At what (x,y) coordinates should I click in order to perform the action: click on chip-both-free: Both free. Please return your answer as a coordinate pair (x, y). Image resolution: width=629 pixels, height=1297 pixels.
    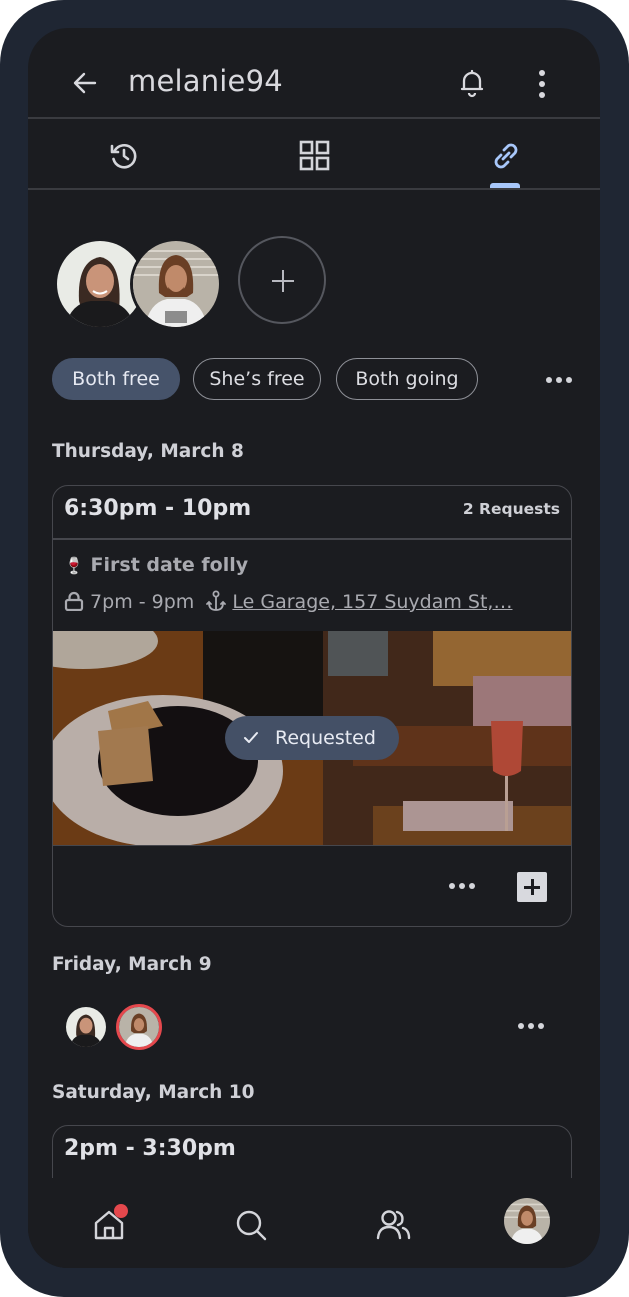
    Looking at the image, I should click on (116, 379).